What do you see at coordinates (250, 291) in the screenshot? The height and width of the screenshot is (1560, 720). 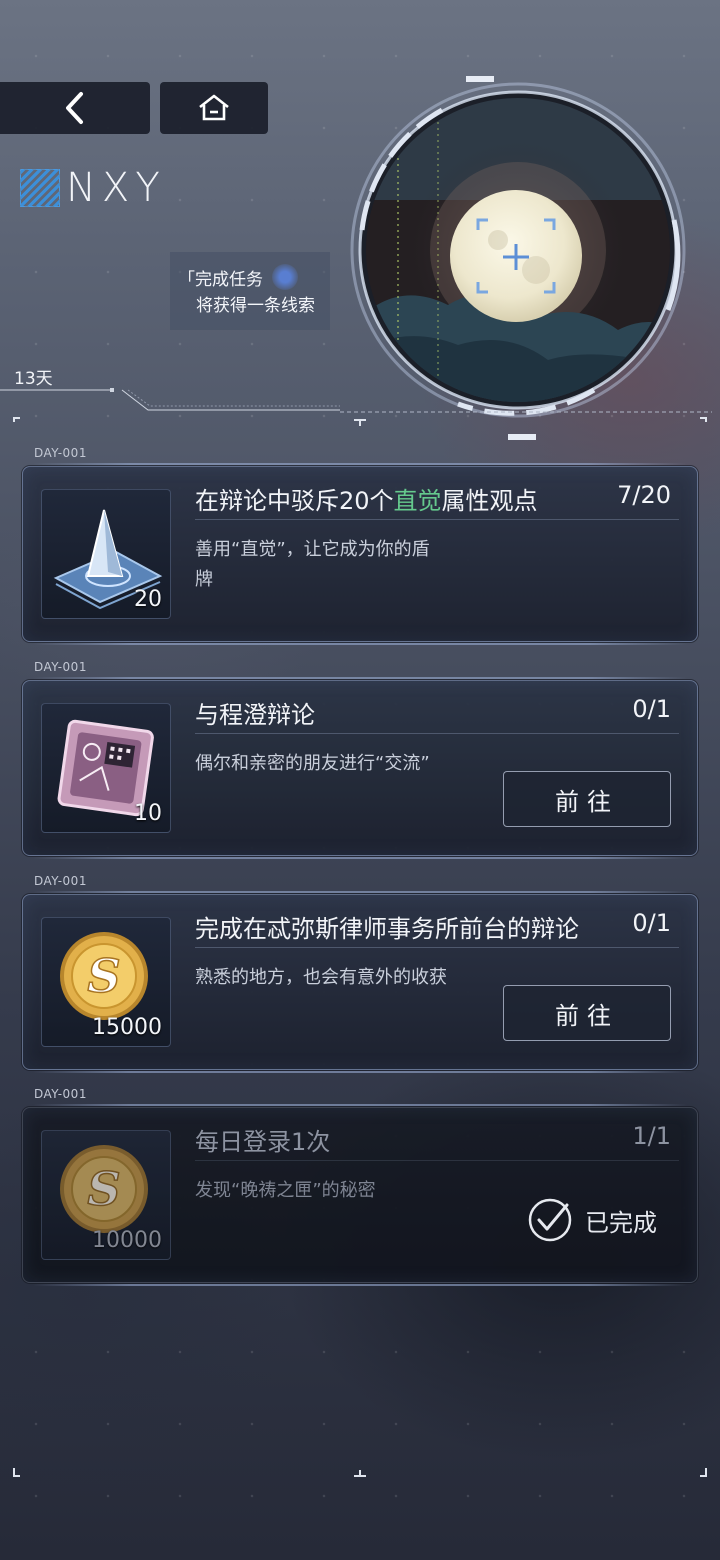 I see `clue-notice: 「完成任务 将获得一条线索` at bounding box center [250, 291].